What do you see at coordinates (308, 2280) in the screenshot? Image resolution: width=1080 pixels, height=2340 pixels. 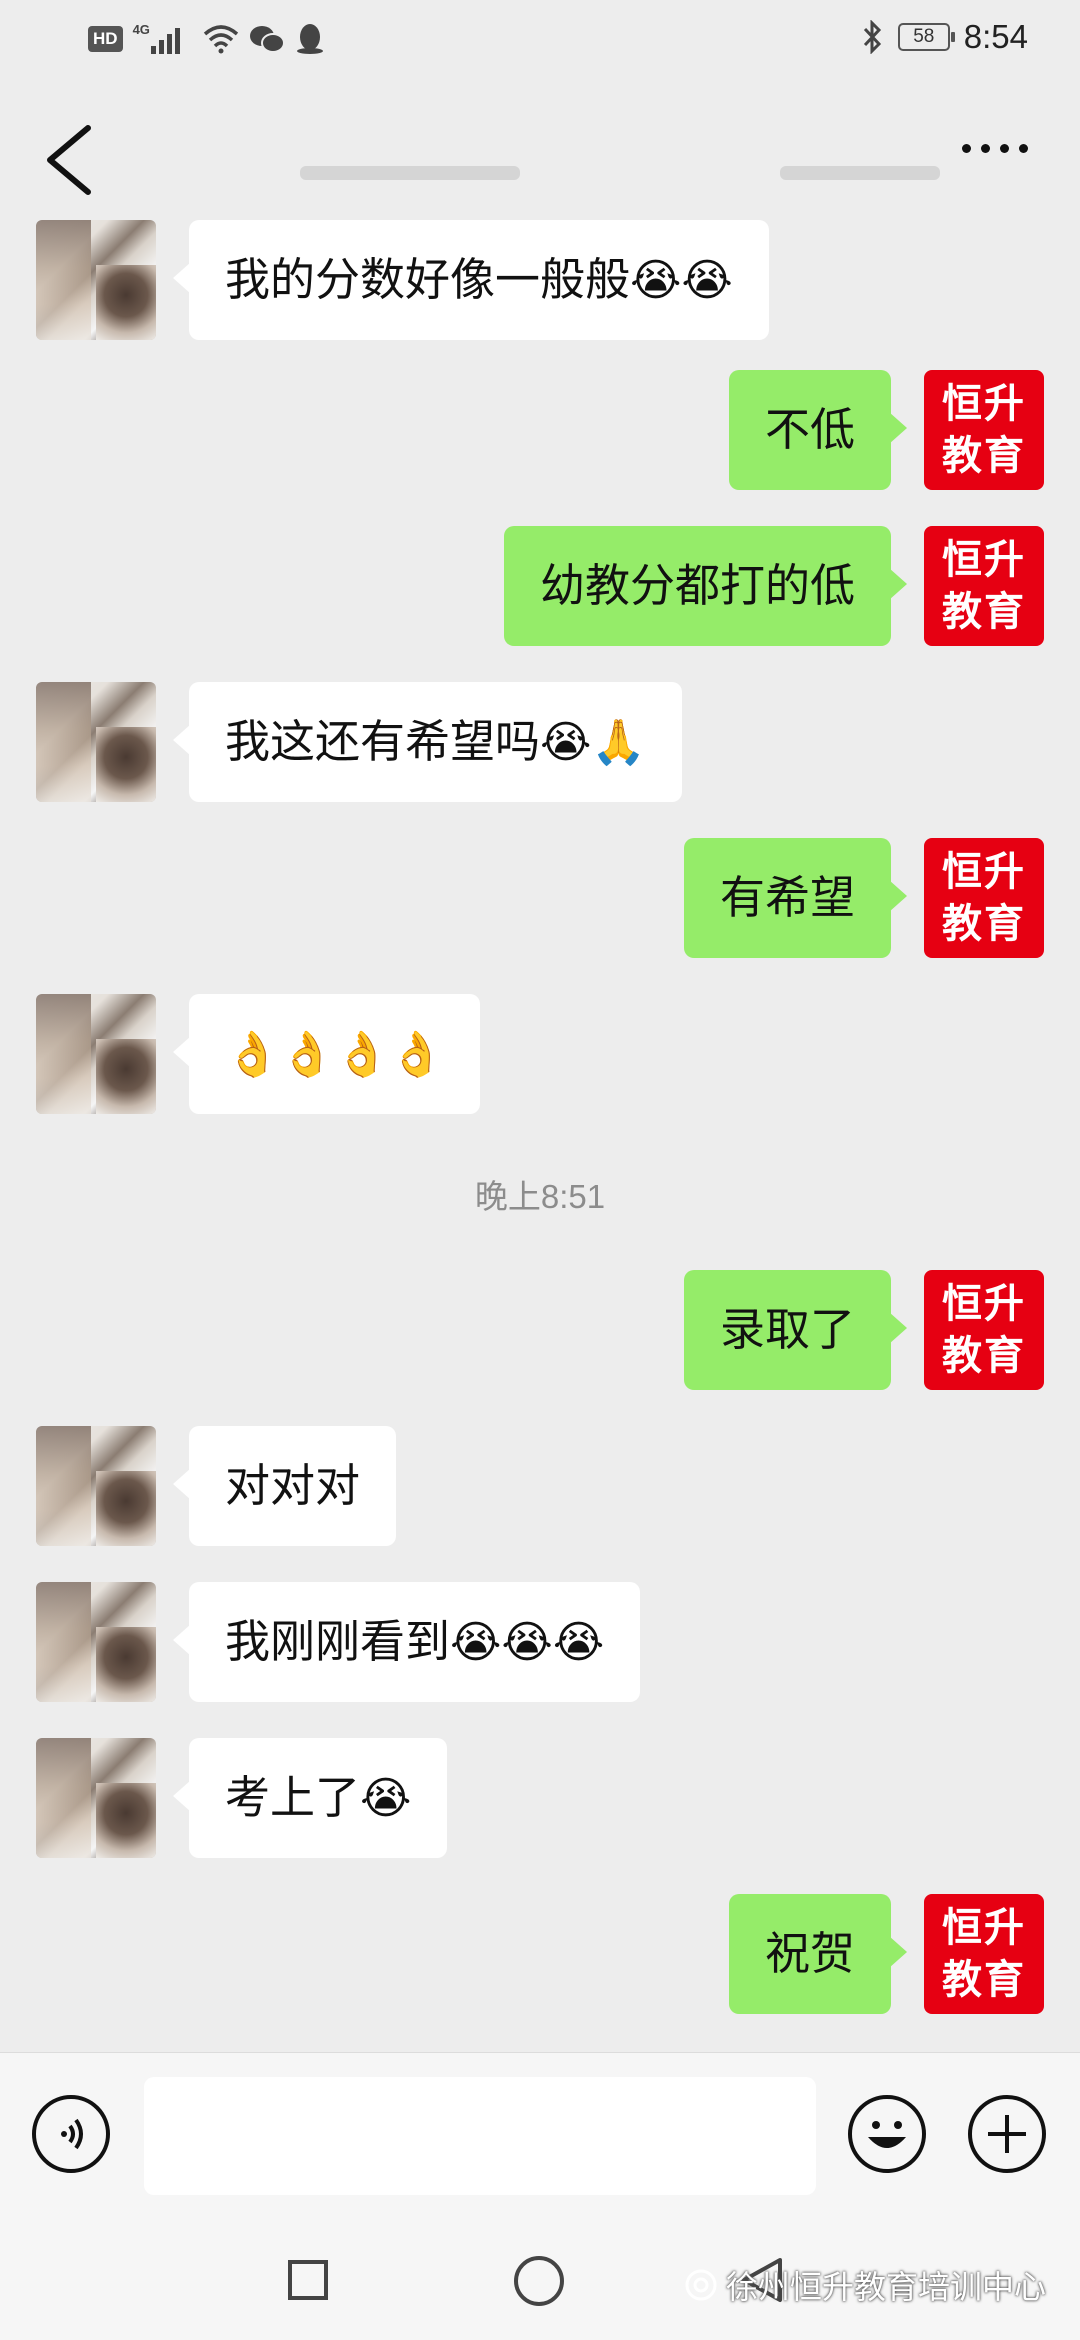 I see `recents-icon` at bounding box center [308, 2280].